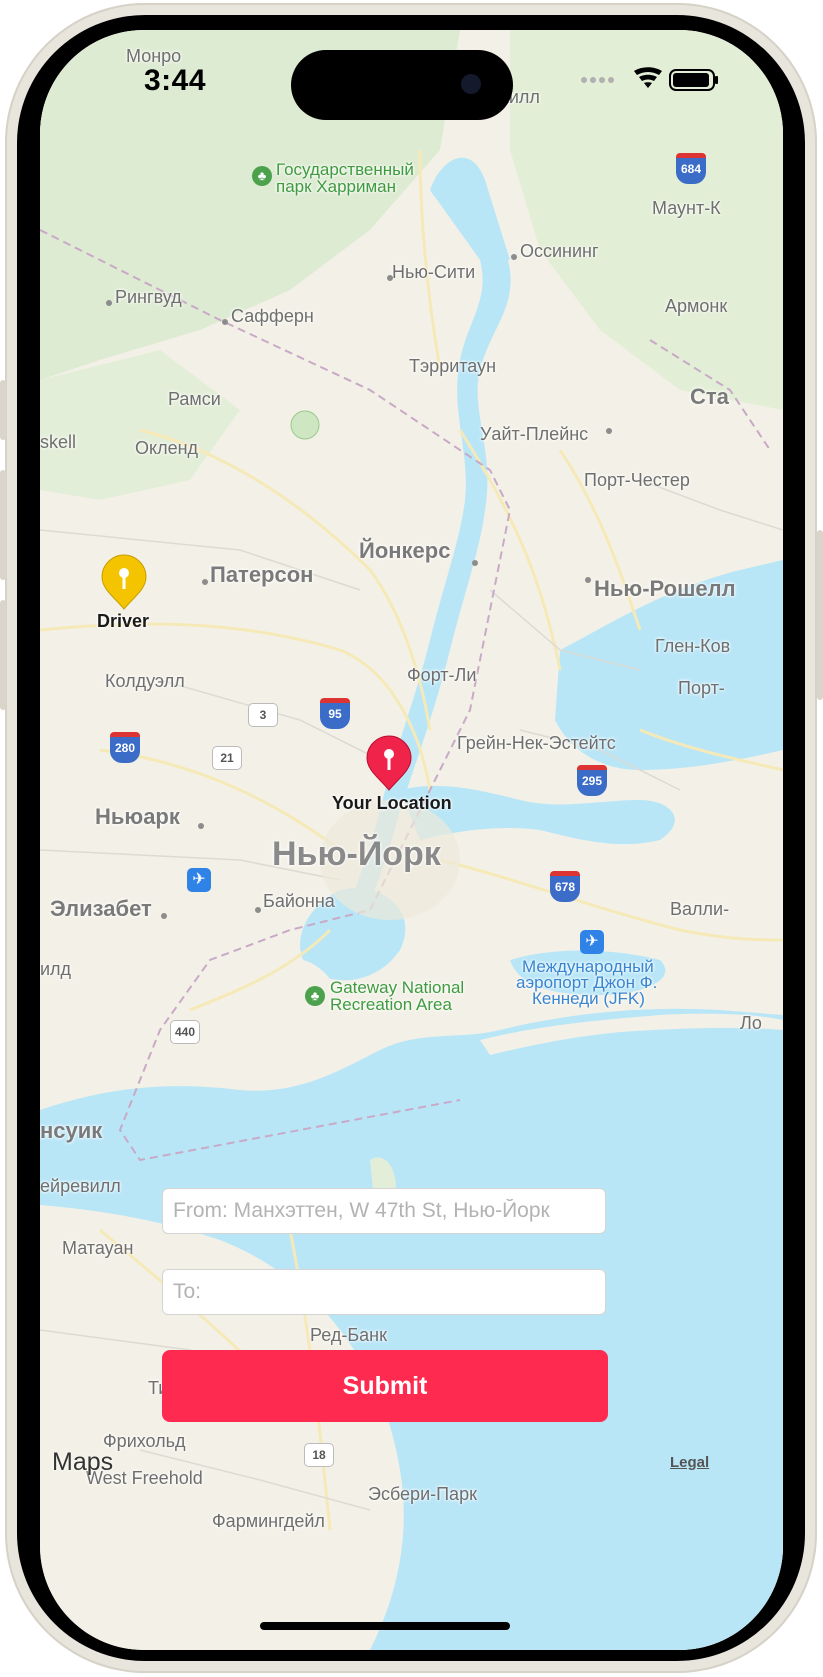  Describe the element at coordinates (392, 803) in the screenshot. I see `location-pin-label: Your Location` at that location.